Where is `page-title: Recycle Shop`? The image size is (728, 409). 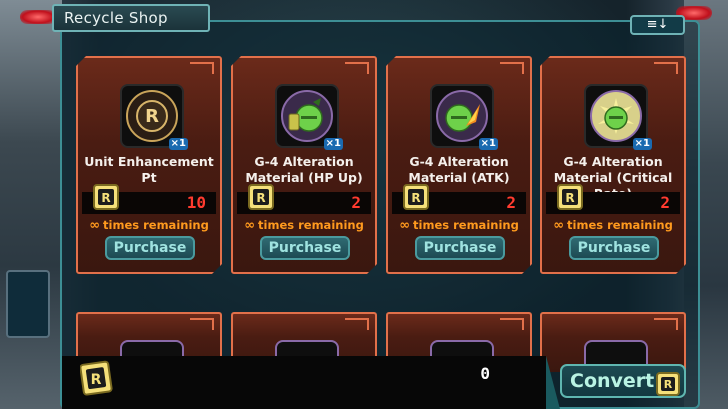 page-title: Recycle Shop is located at coordinates (131, 18).